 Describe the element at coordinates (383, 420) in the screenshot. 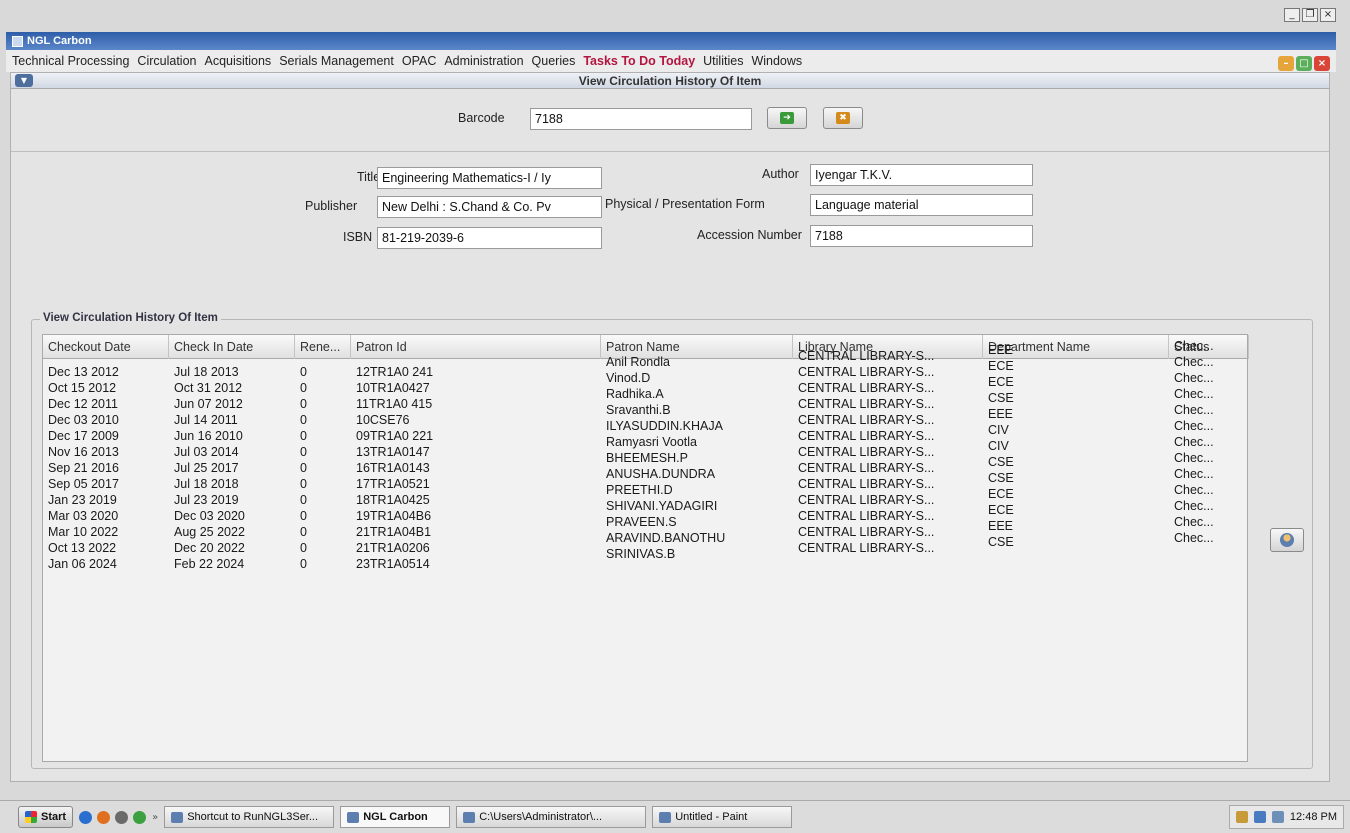

I see `table-cell: 10CSE76` at that location.